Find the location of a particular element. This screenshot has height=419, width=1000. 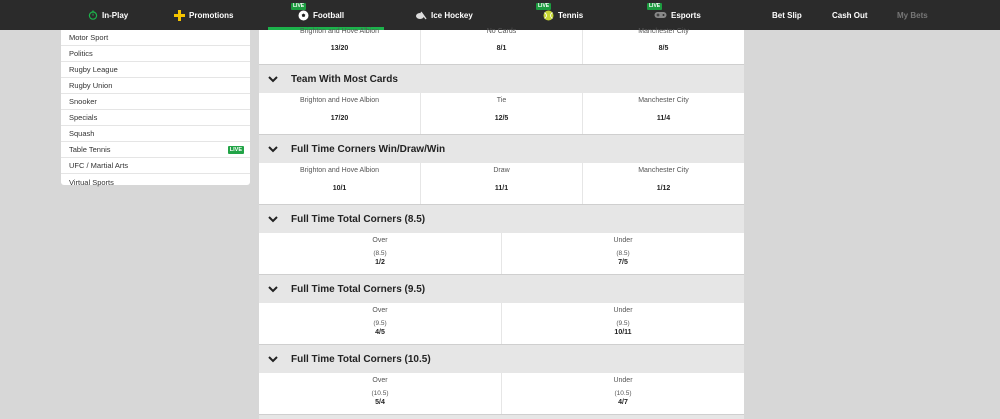

selection-draw: No Cards 8/1 is located at coordinates (502, 46).